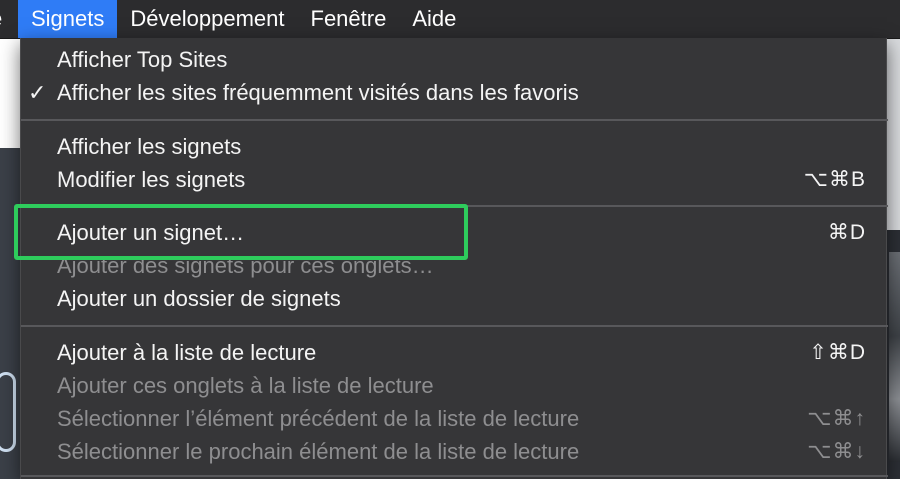 The width and height of the screenshot is (900, 479). What do you see at coordinates (836, 418) in the screenshot?
I see `shortcut-option-command-up: ⌥⌘↑` at bounding box center [836, 418].